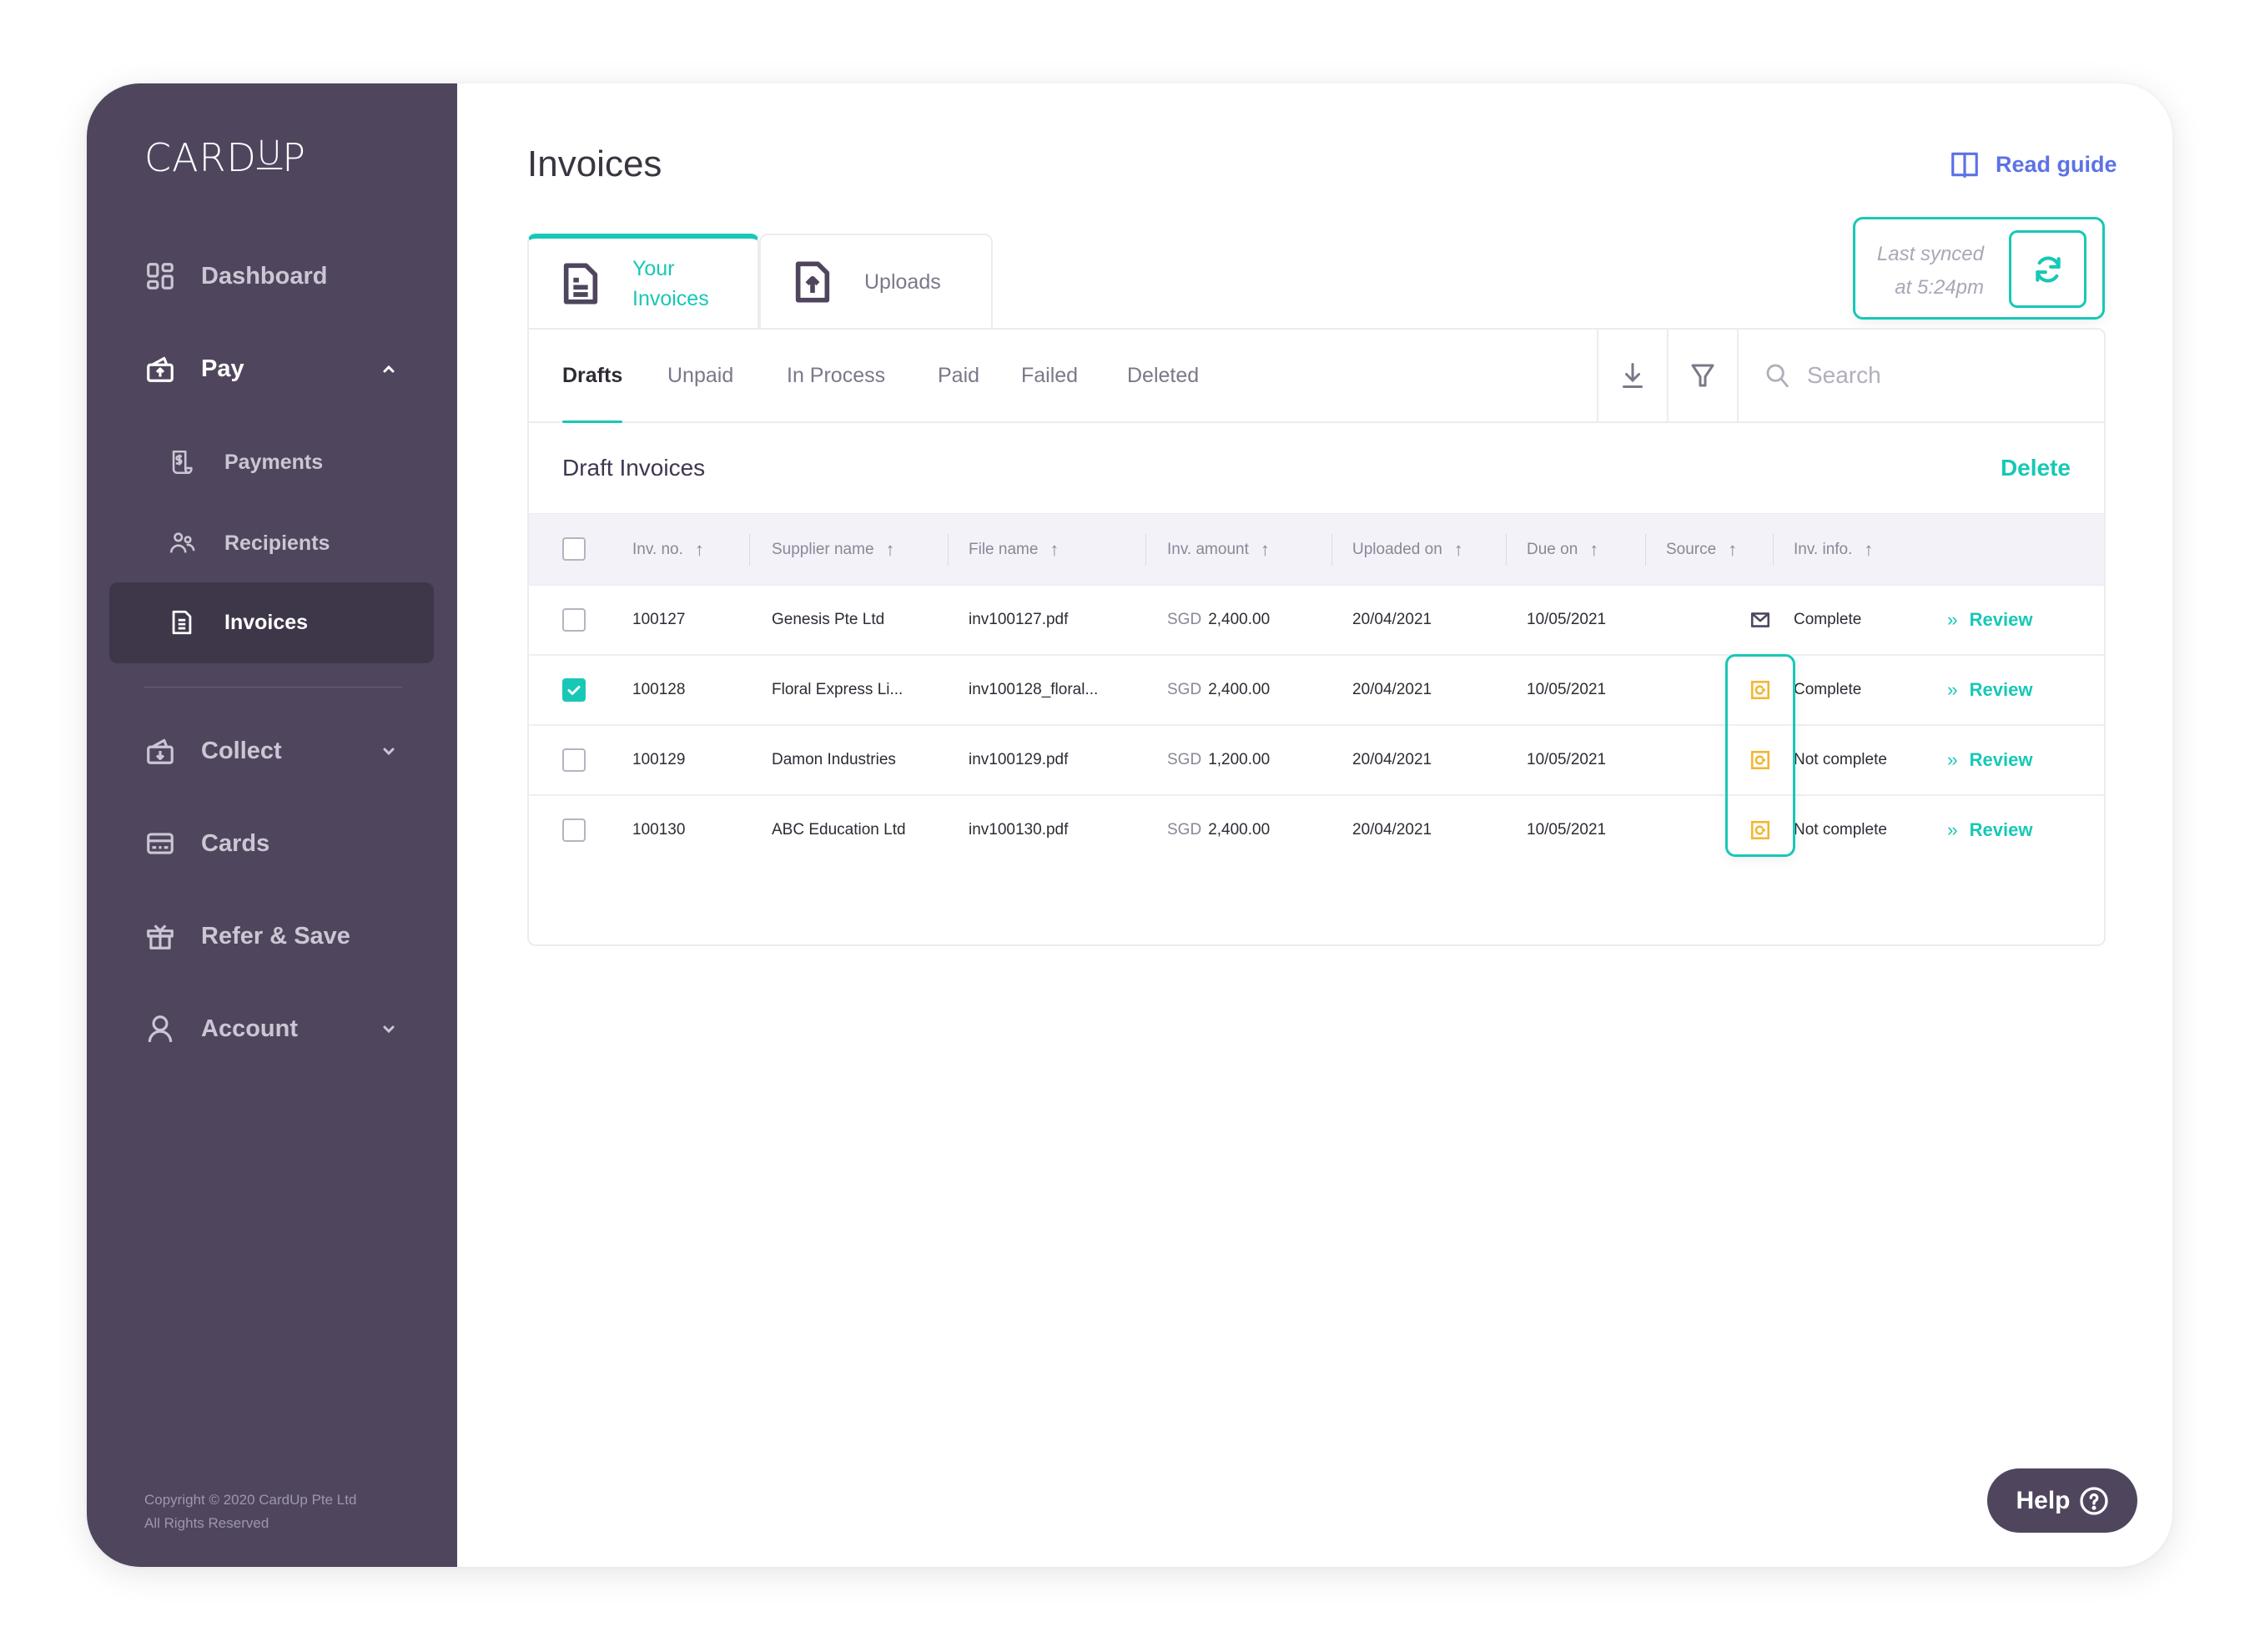 This screenshot has height=1652, width=2260. I want to click on col-inv-info: Inv. info. ↑, so click(1834, 549).